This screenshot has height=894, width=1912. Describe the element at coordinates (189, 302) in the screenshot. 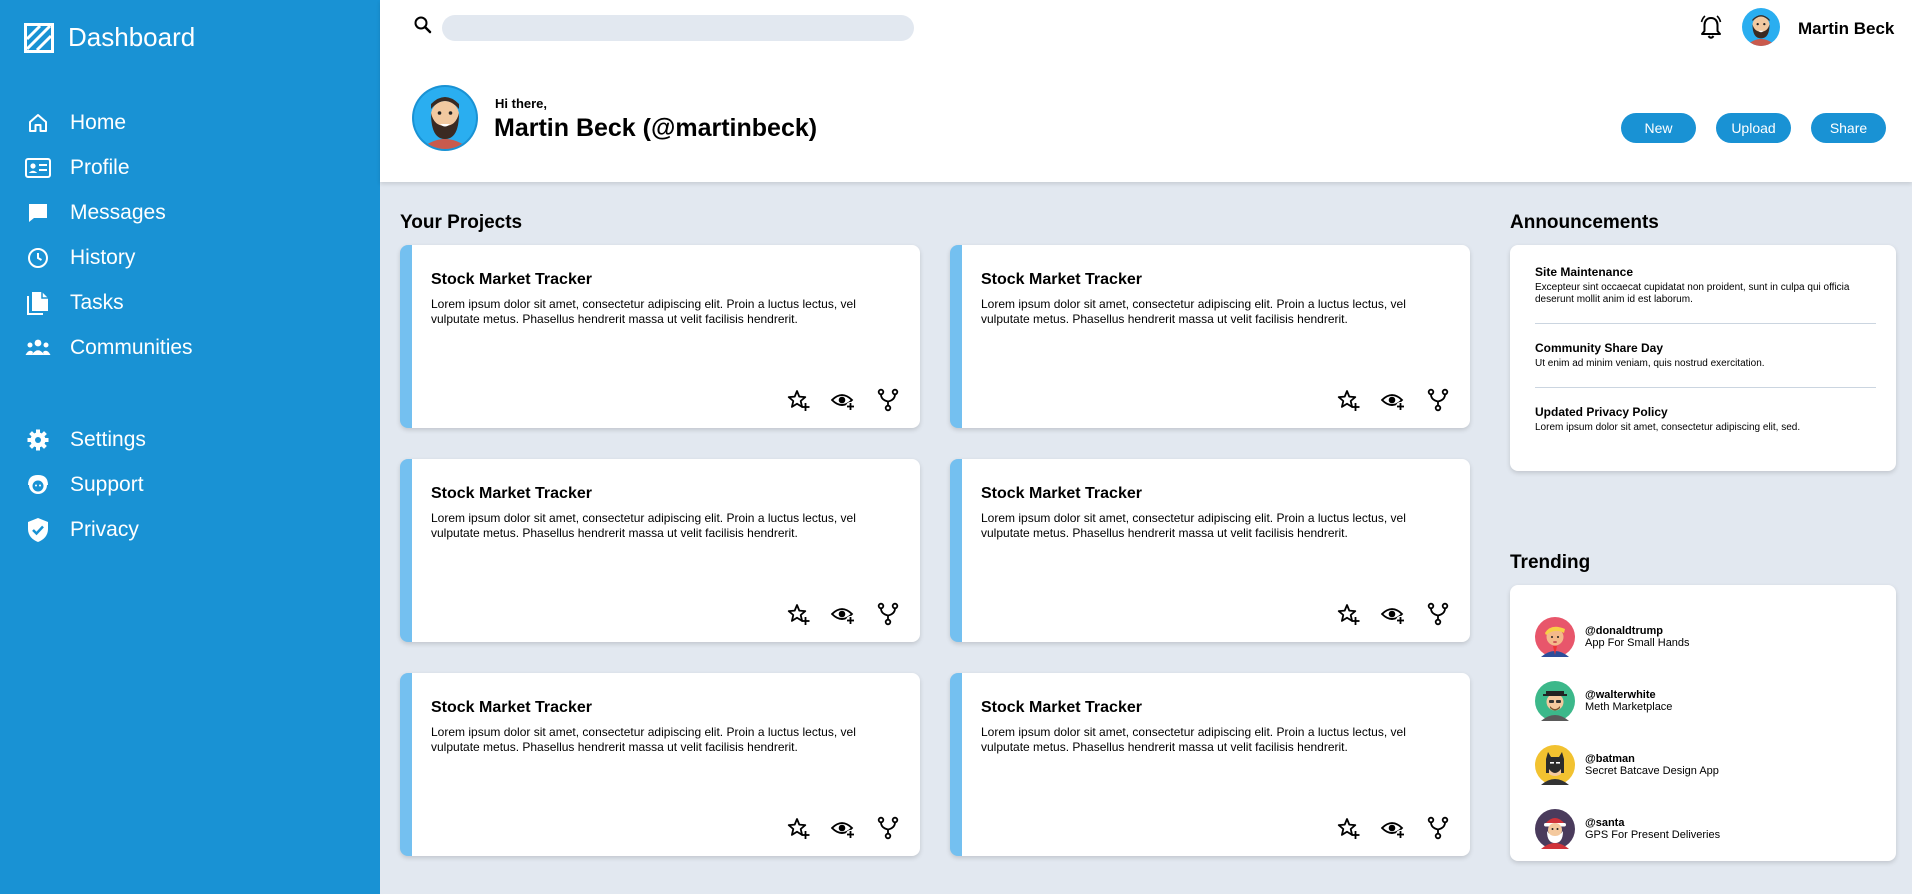

I see `sidebar-item-tasks: Tasks` at that location.